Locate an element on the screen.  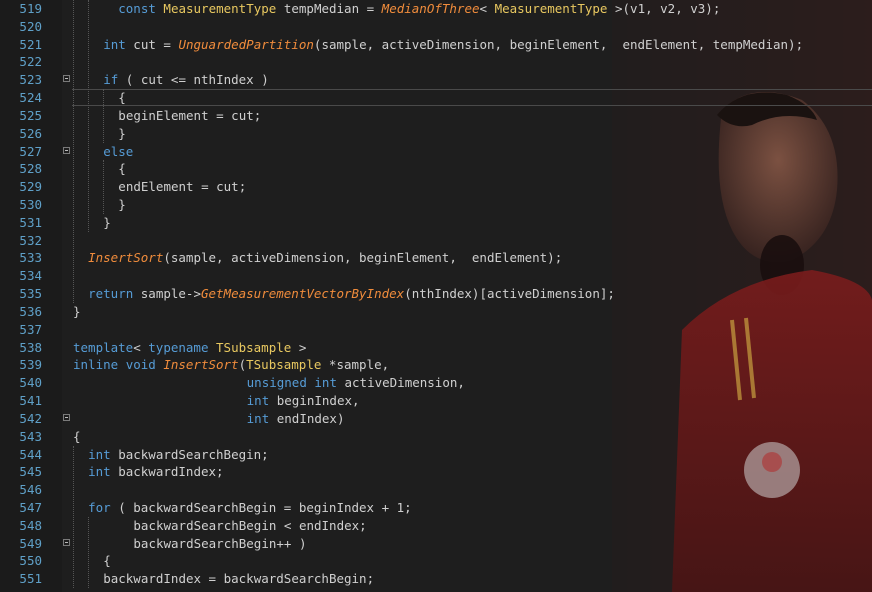
line-number: 532 is located at coordinates (30, 240).